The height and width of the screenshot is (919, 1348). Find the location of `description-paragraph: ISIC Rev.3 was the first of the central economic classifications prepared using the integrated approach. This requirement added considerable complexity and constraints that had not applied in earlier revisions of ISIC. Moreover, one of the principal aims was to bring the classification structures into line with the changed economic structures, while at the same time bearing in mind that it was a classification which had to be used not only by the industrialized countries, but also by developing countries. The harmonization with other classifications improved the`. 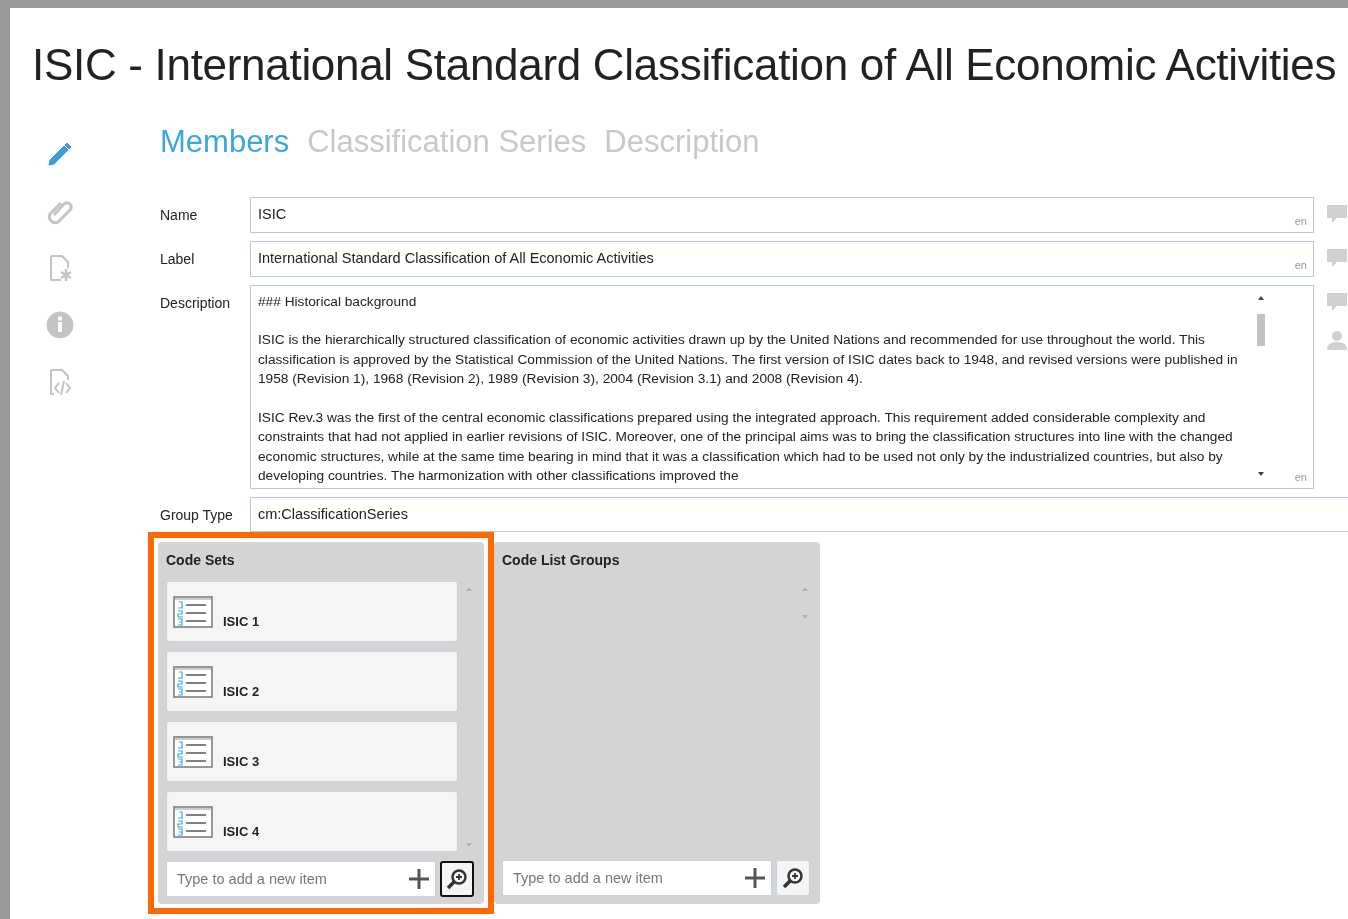

description-paragraph: ISIC Rev.3 was the first of the central economic classifications prepared using the integrated approach. This requirement added considerable complexity and constraints that had not applied in earlier revisions of ISIC. Moreover, one of the principal aims was to bring the classification structures into line with the changed economic structures, while at the same time bearing in mind that it was a classification which had to be used not only by the industrialized countries, but also by developing countries. The harmonization with other classifications improved the is located at coordinates (746, 446).